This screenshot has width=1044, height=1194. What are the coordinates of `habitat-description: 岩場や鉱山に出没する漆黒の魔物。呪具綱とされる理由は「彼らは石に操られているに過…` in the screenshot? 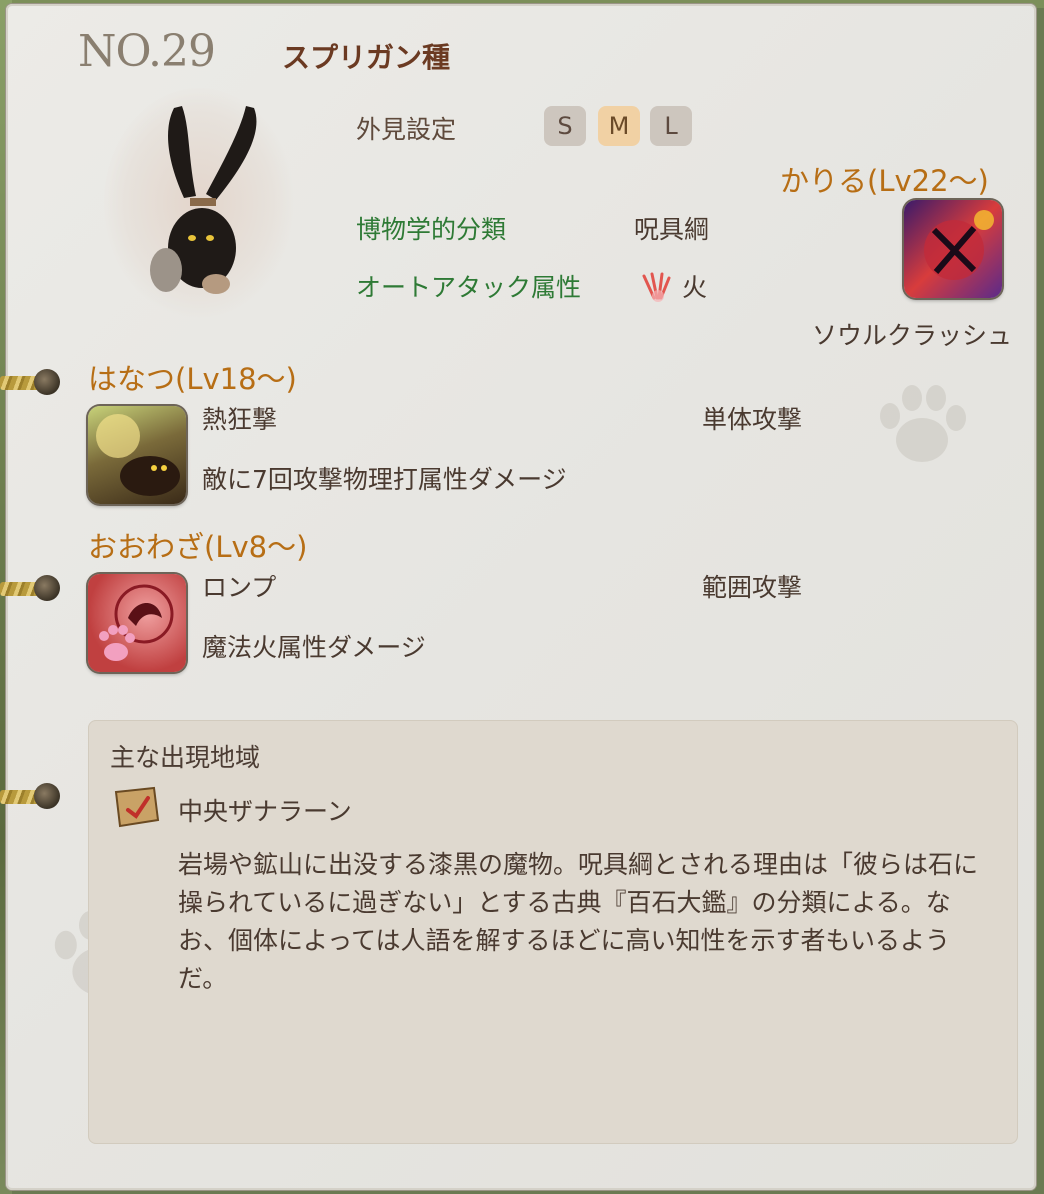 It's located at (578, 921).